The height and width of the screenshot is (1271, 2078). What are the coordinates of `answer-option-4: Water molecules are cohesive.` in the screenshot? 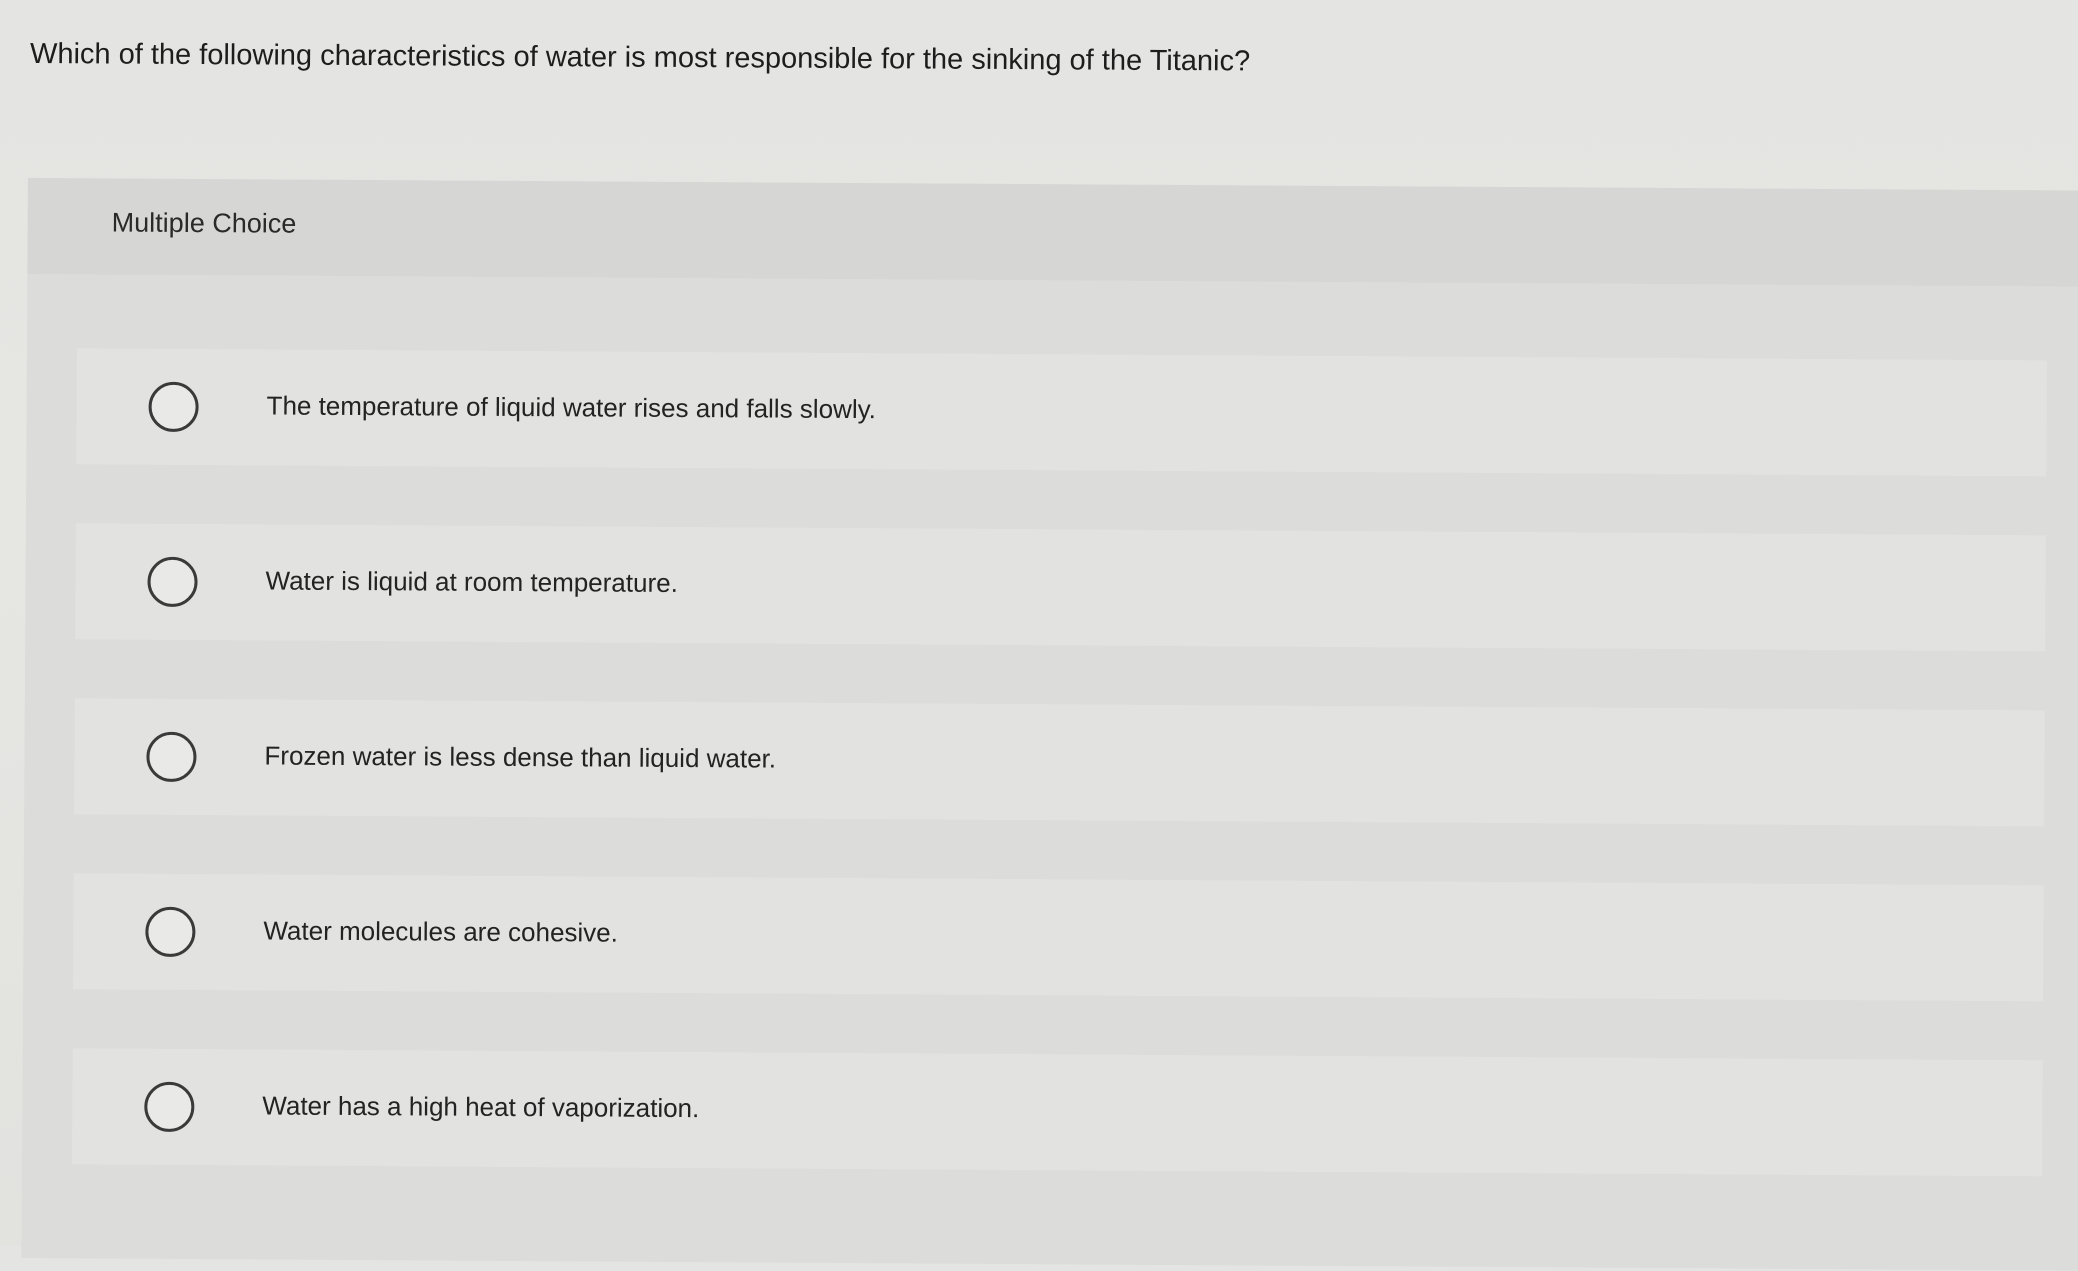 It's located at (1058, 937).